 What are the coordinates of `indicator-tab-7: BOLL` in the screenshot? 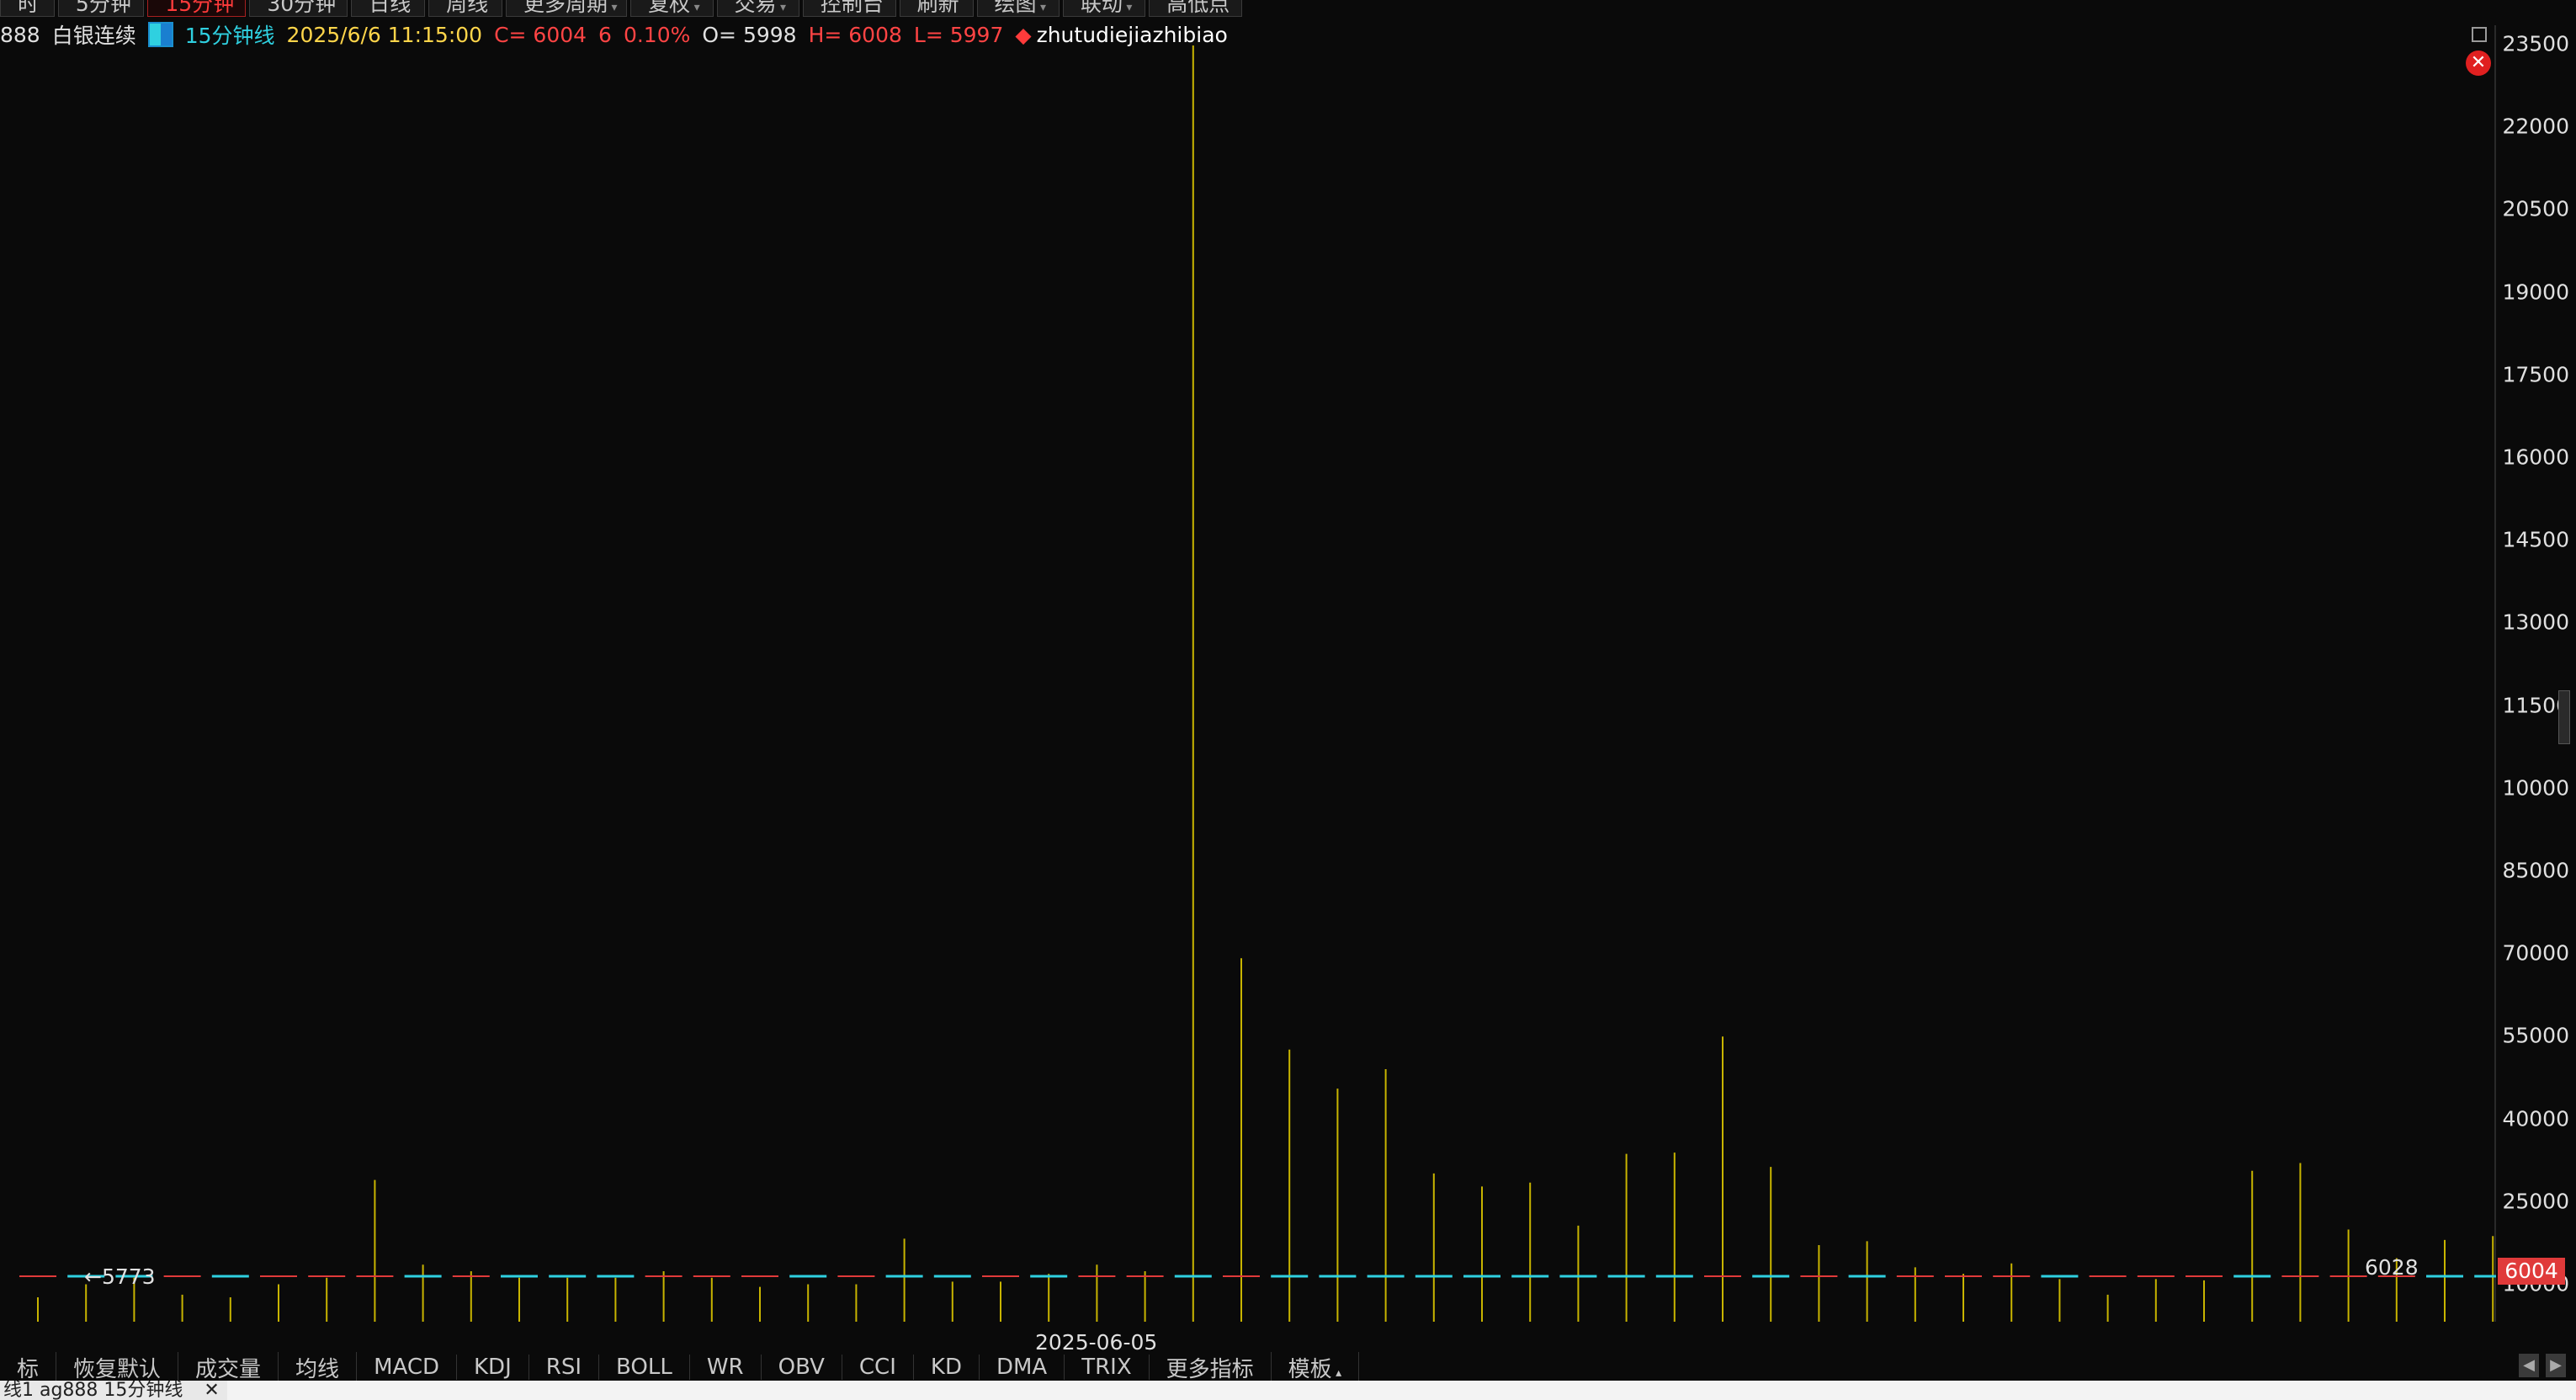 It's located at (644, 1368).